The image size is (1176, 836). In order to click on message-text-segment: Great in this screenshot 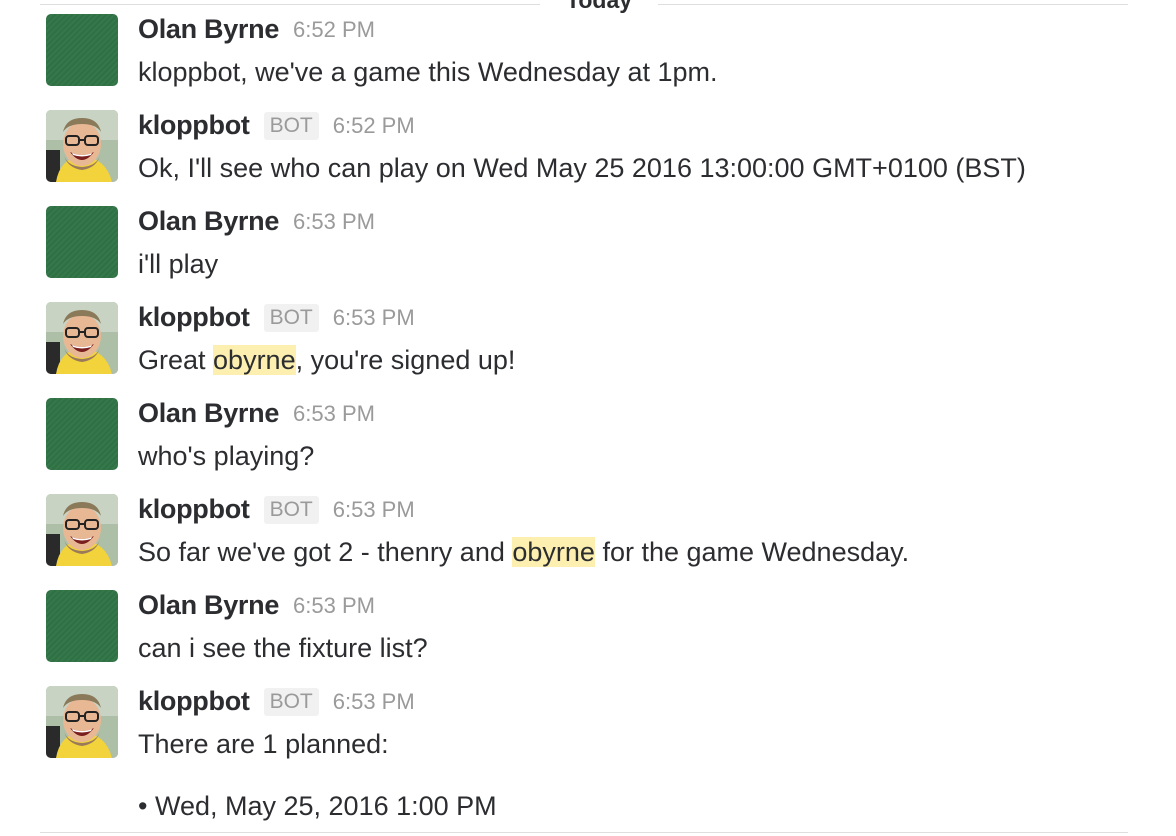, I will do `click(176, 360)`.